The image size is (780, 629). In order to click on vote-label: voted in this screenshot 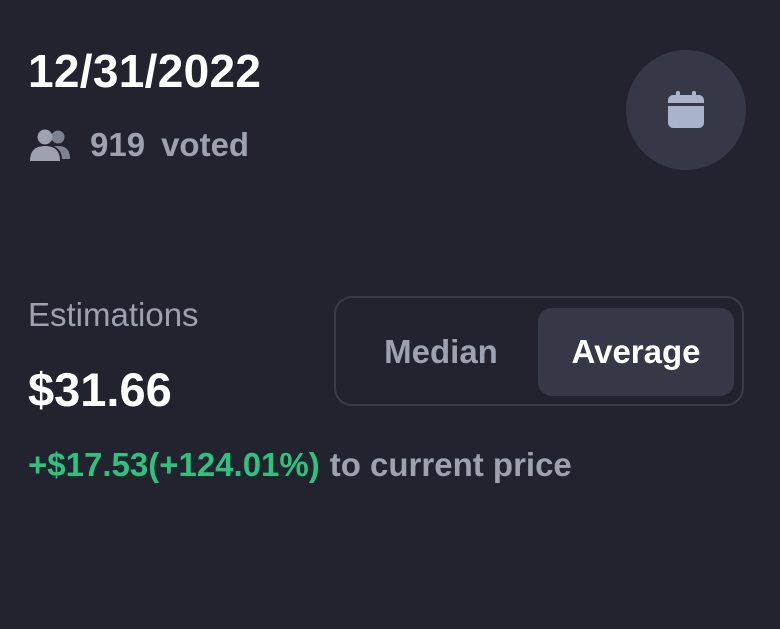, I will do `click(205, 144)`.